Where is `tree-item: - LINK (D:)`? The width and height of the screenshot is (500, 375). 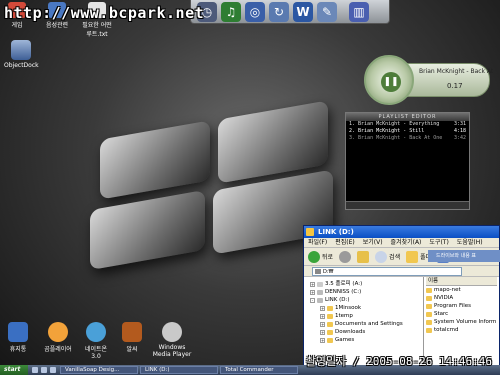 tree-item: - LINK (D:) is located at coordinates (363, 300).